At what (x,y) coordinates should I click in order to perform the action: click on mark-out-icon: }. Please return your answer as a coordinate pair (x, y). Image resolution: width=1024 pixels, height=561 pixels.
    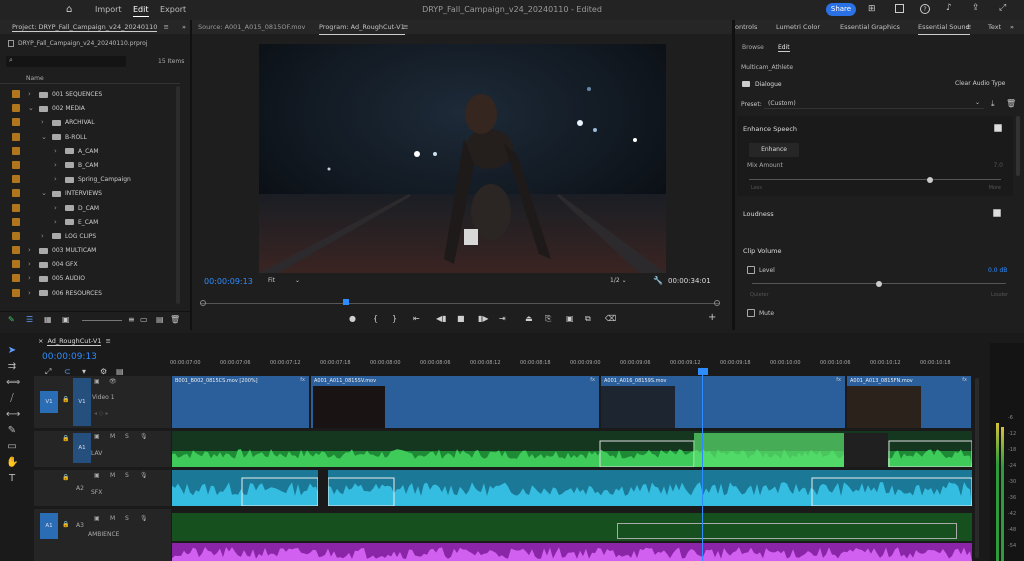
    Looking at the image, I should click on (394, 318).